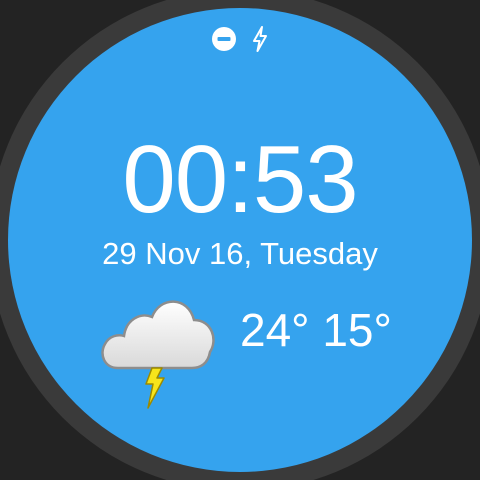 The width and height of the screenshot is (480, 480). Describe the element at coordinates (316, 330) in the screenshot. I see `temperature-readout: 24° 15°` at that location.